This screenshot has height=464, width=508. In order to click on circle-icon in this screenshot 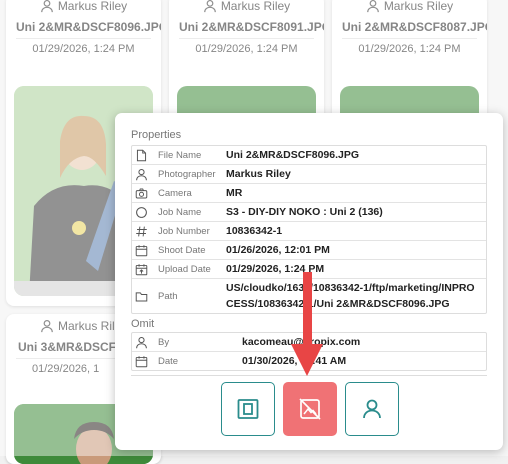, I will do `click(141, 212)`.